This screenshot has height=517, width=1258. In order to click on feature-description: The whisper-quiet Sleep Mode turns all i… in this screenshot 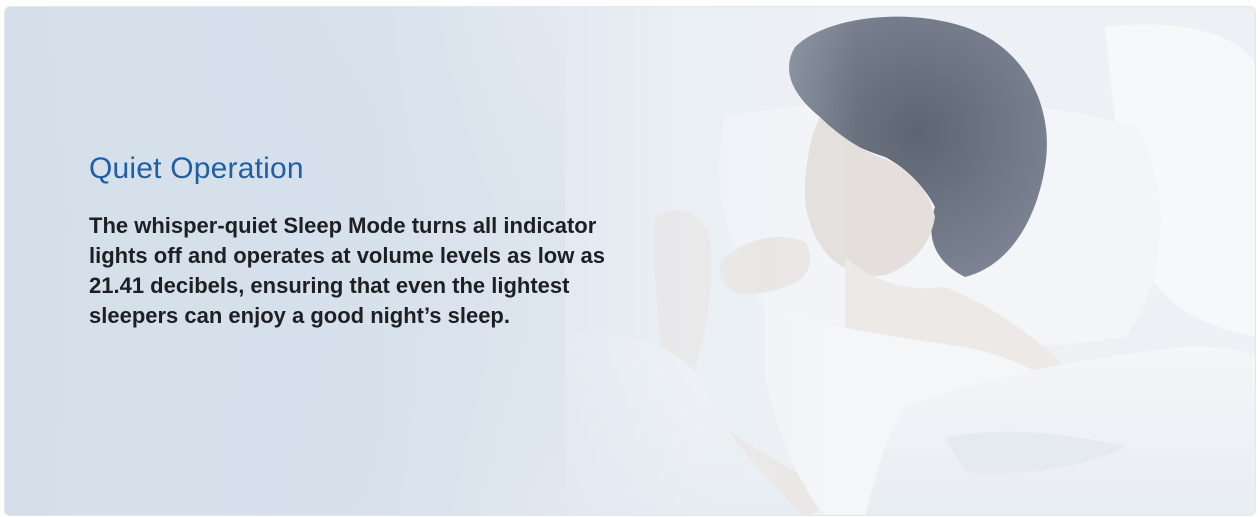, I will do `click(347, 270)`.